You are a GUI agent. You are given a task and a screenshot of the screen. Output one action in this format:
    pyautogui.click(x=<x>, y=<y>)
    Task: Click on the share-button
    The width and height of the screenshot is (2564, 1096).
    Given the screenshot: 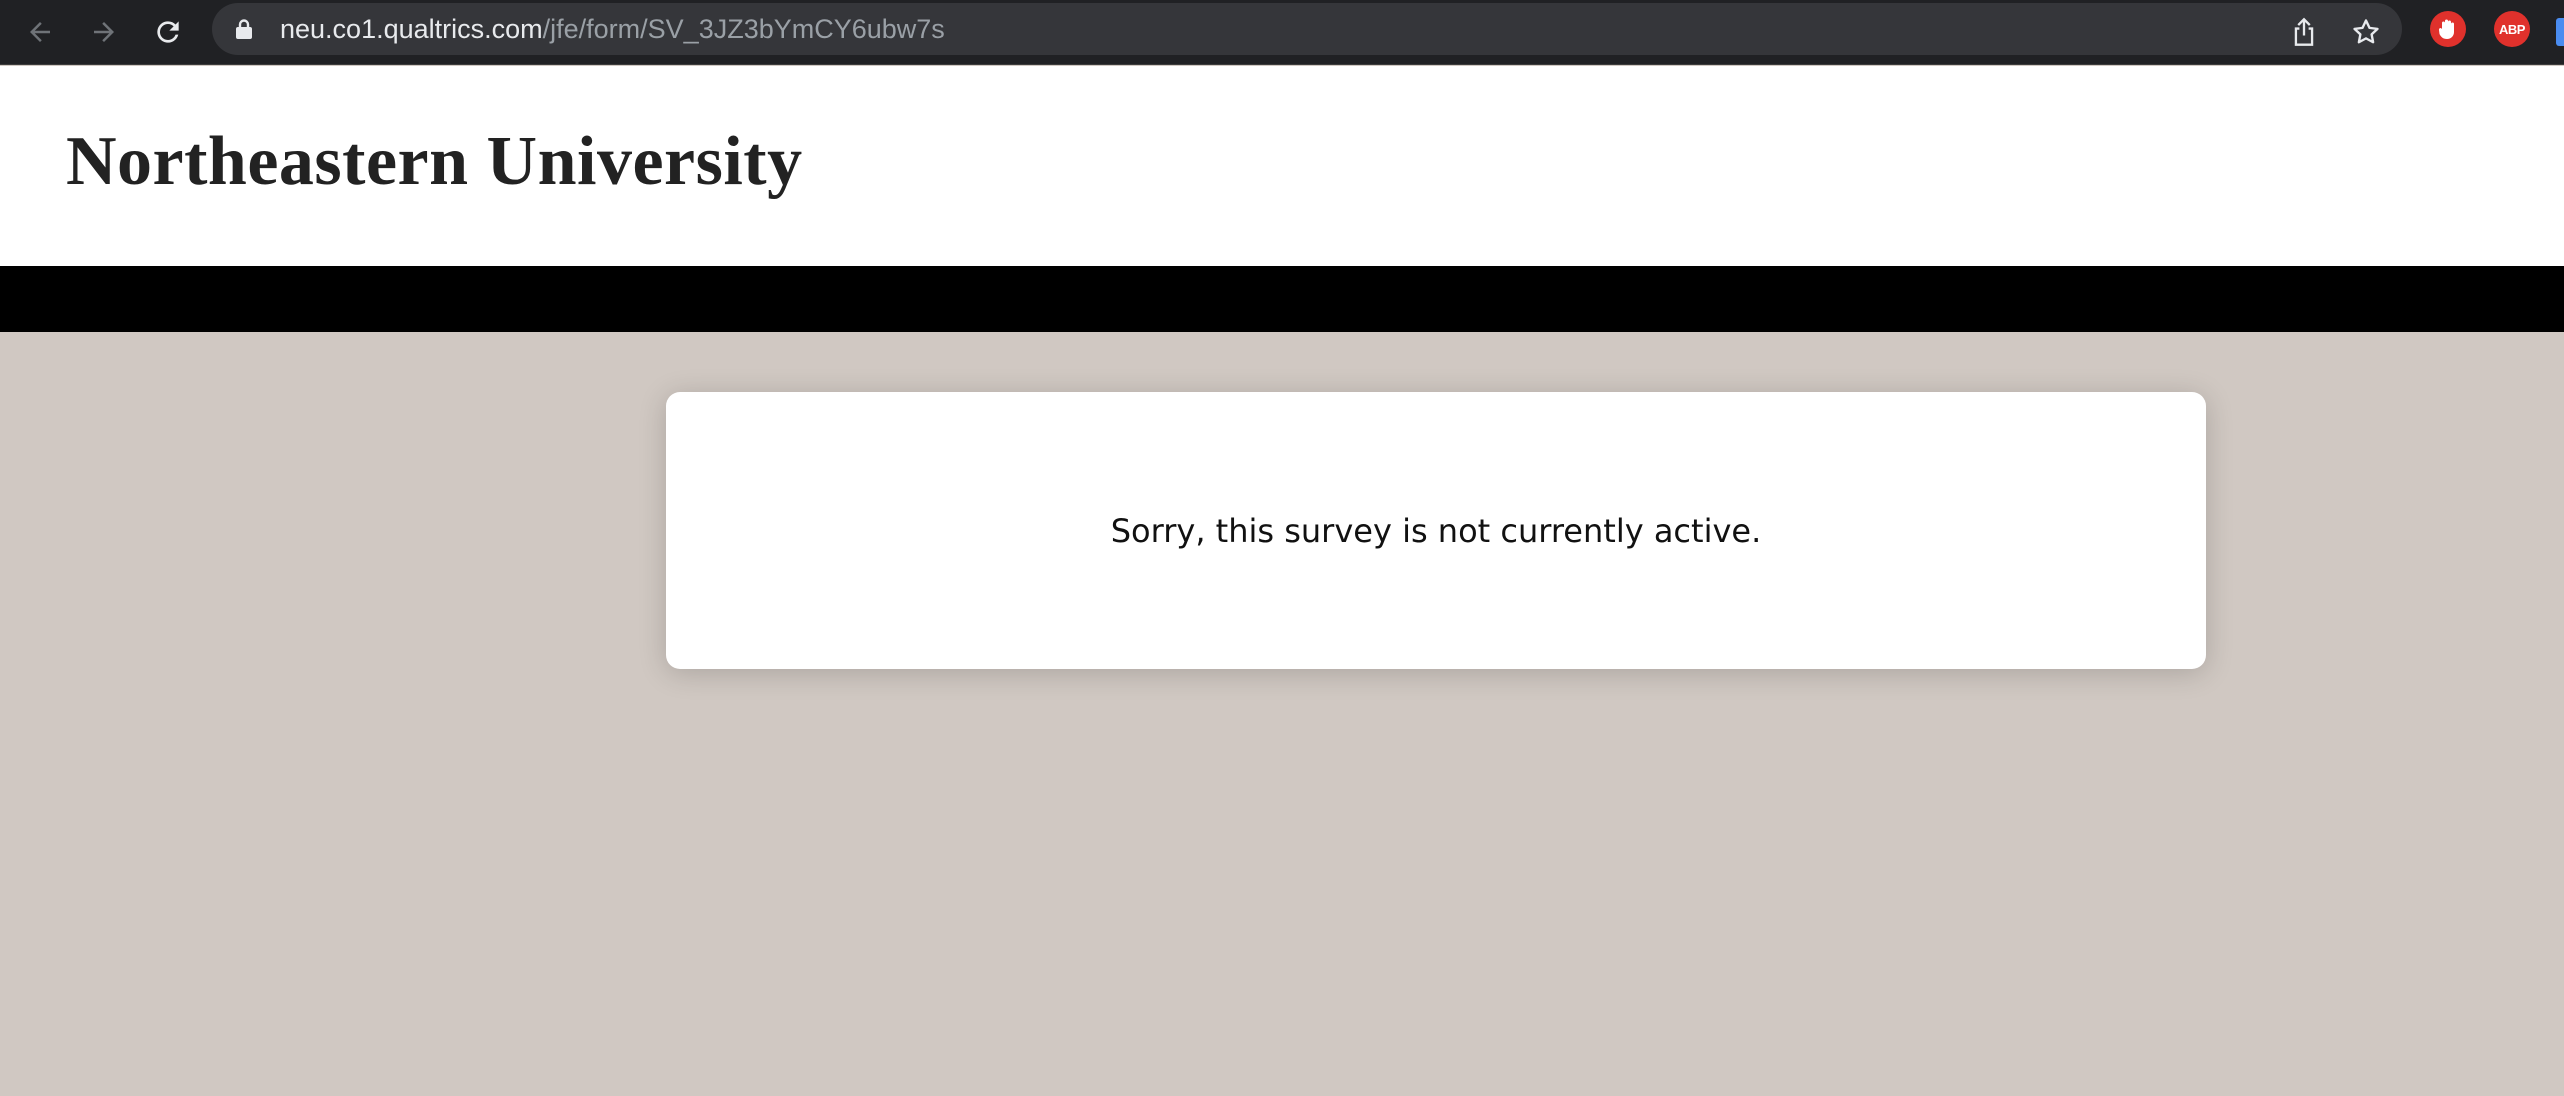 What is the action you would take?
    pyautogui.click(x=2304, y=32)
    